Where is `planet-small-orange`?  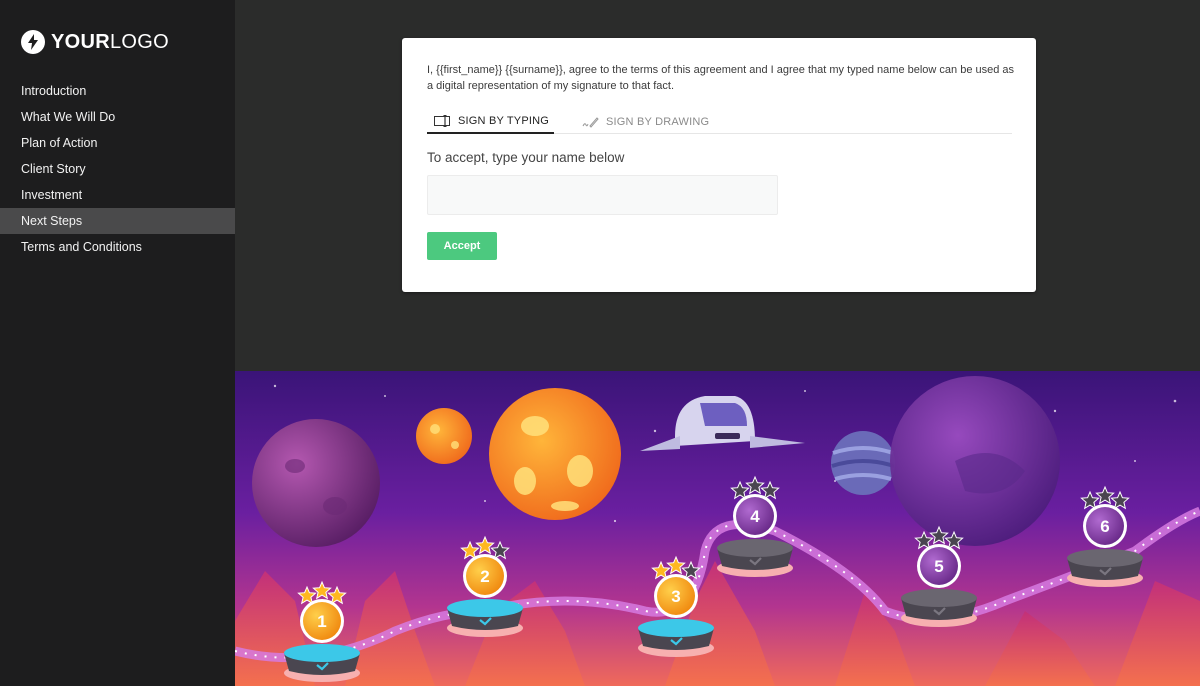
planet-small-orange is located at coordinates (444, 436).